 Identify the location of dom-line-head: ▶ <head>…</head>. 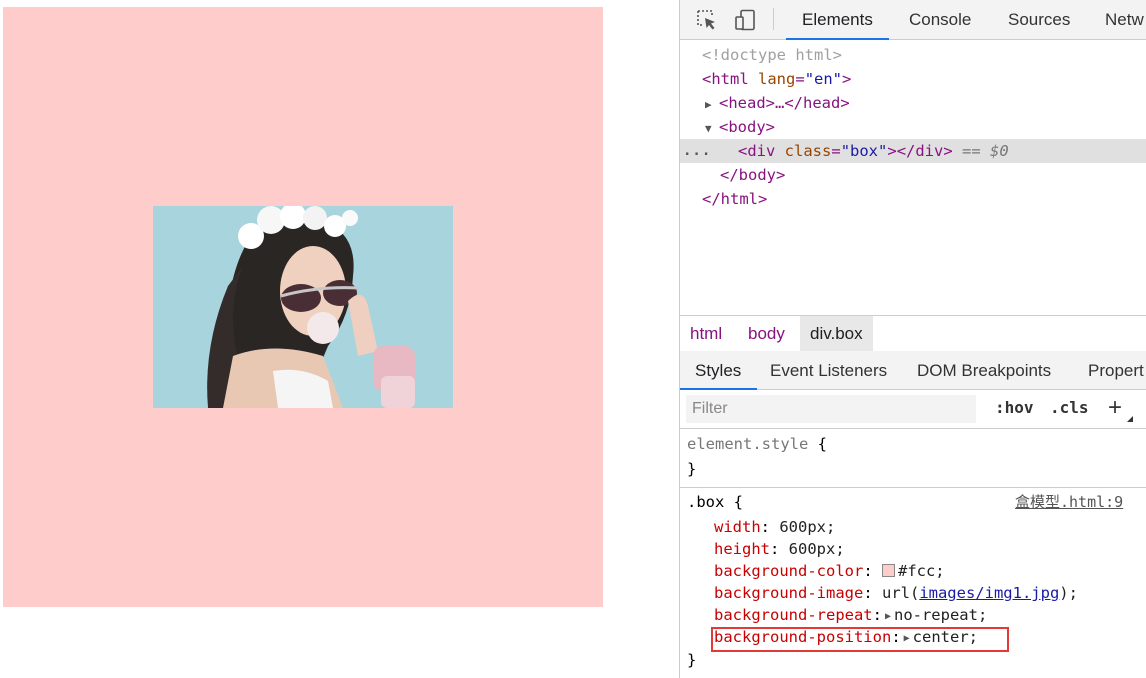
(913, 103).